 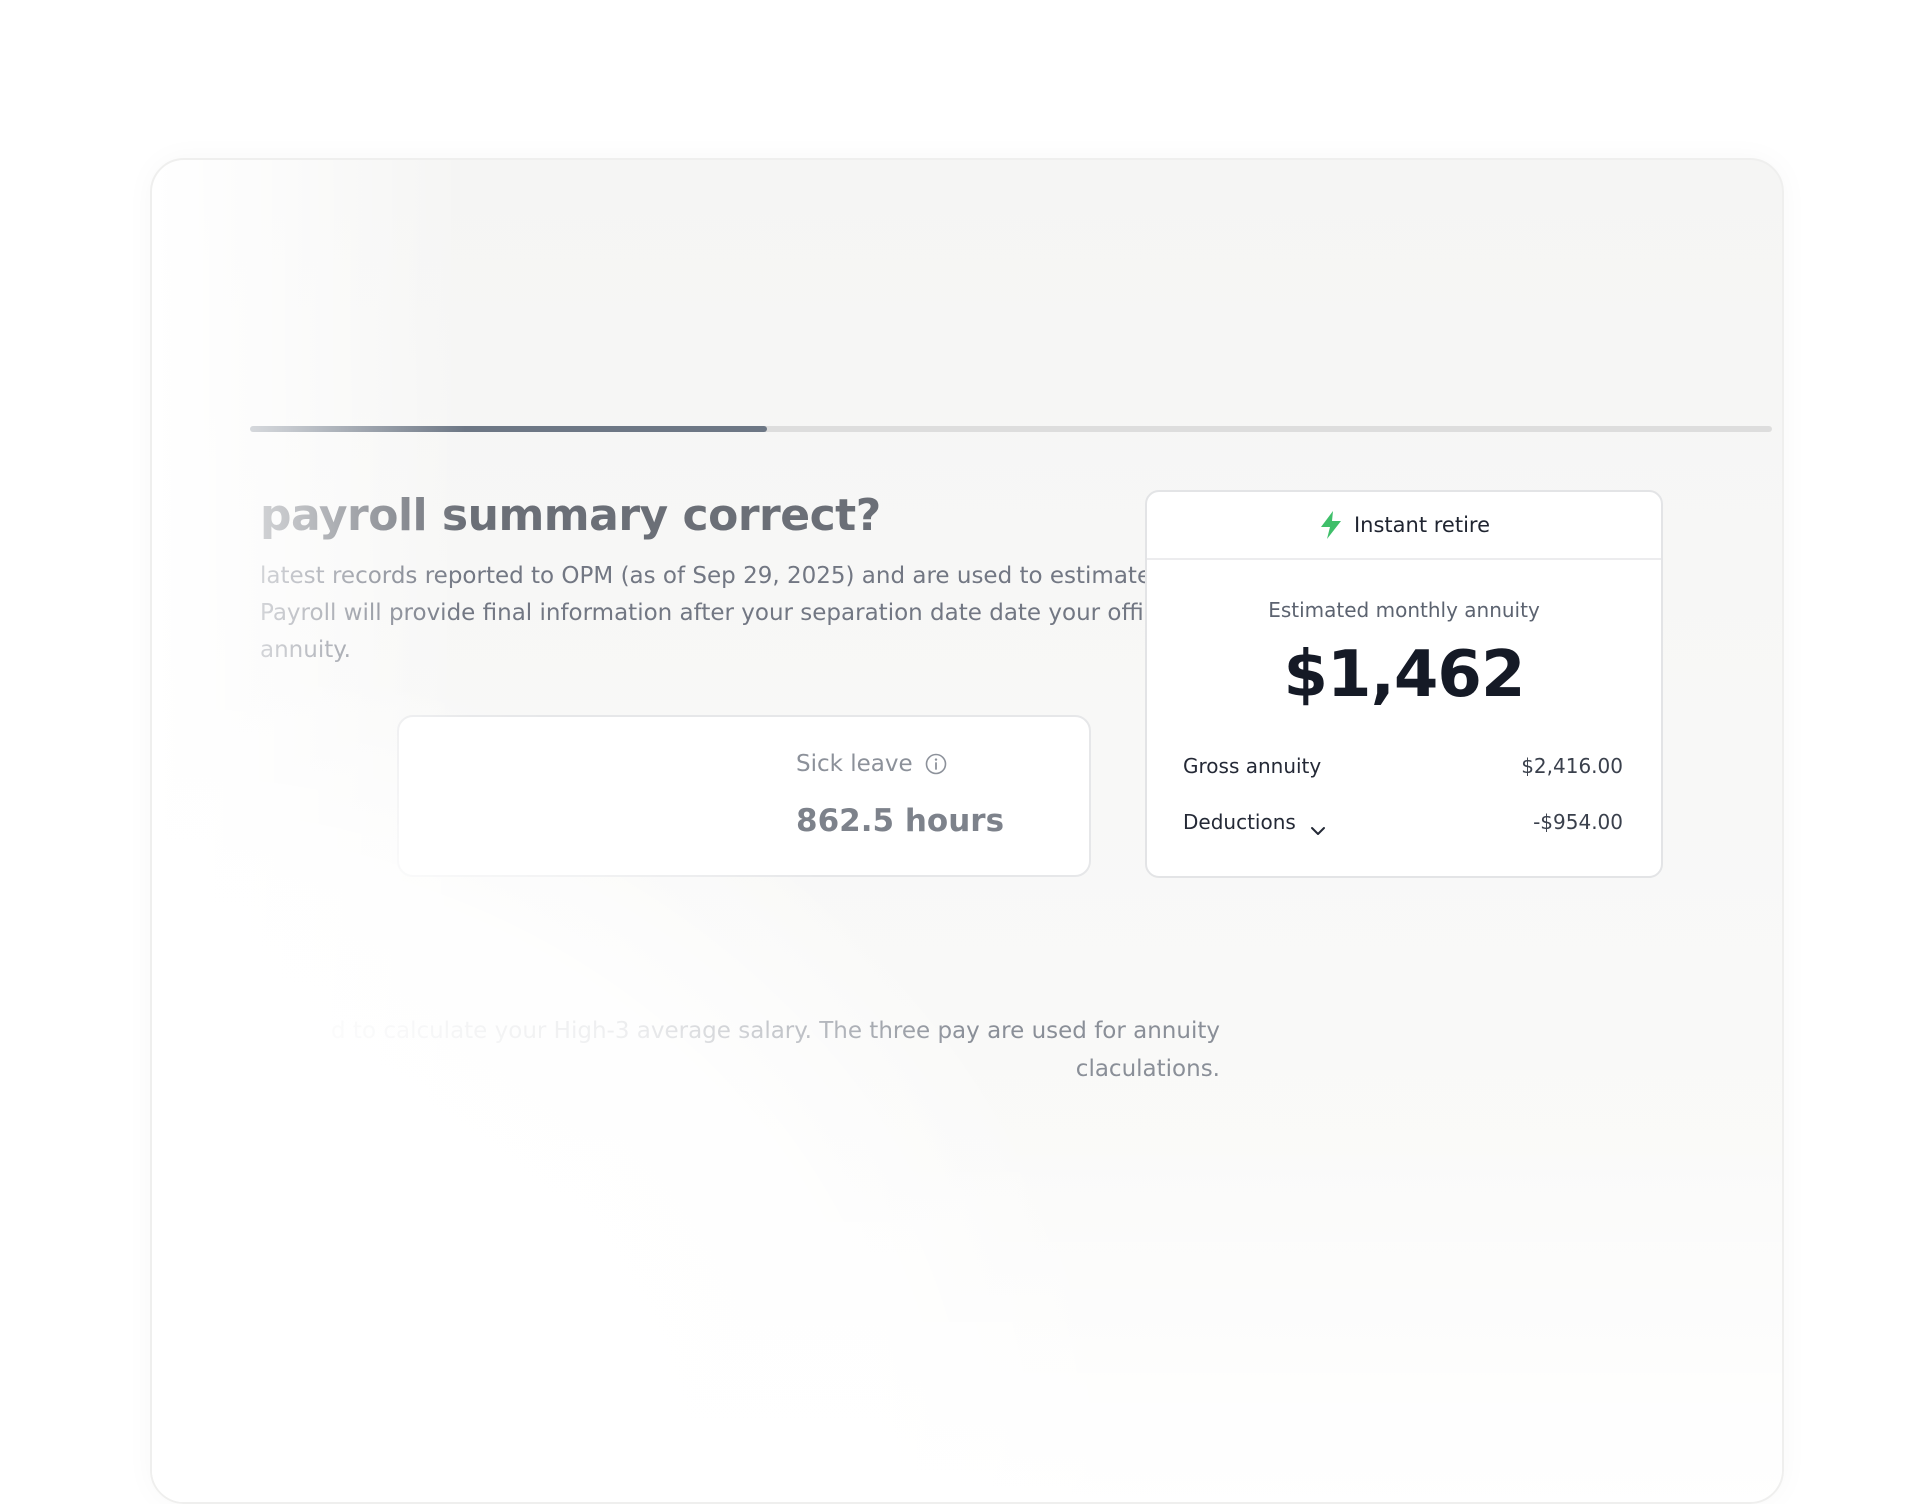 I want to click on gross-annuity-value: $2,416.00, so click(x=1572, y=766).